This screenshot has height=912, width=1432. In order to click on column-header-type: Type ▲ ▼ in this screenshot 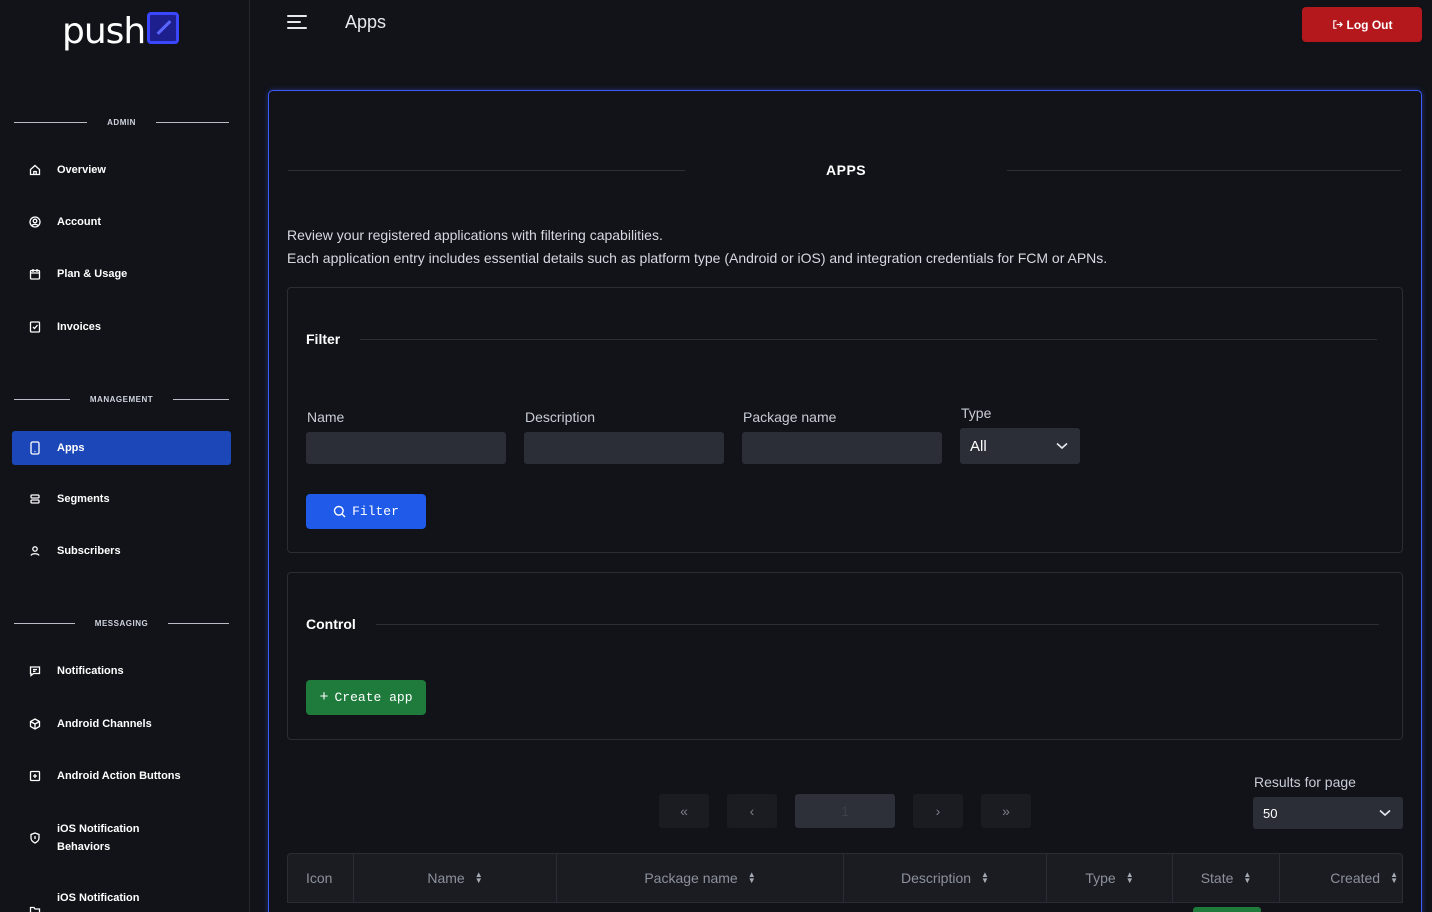, I will do `click(1110, 878)`.